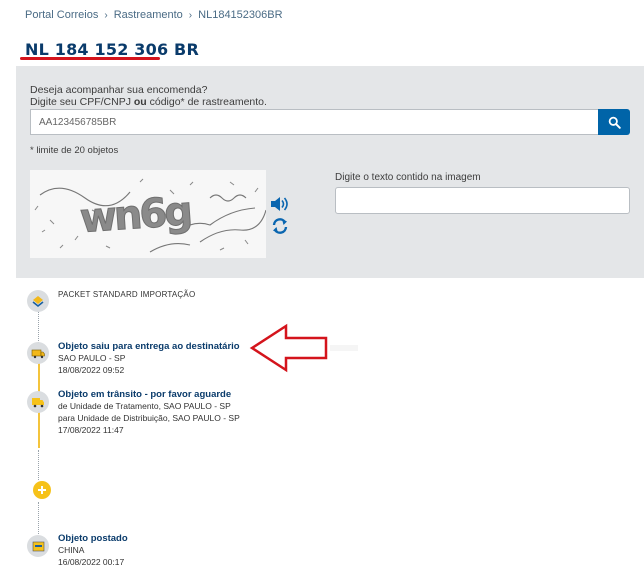 The image size is (644, 573). I want to click on captcha-audio-button, so click(280, 206).